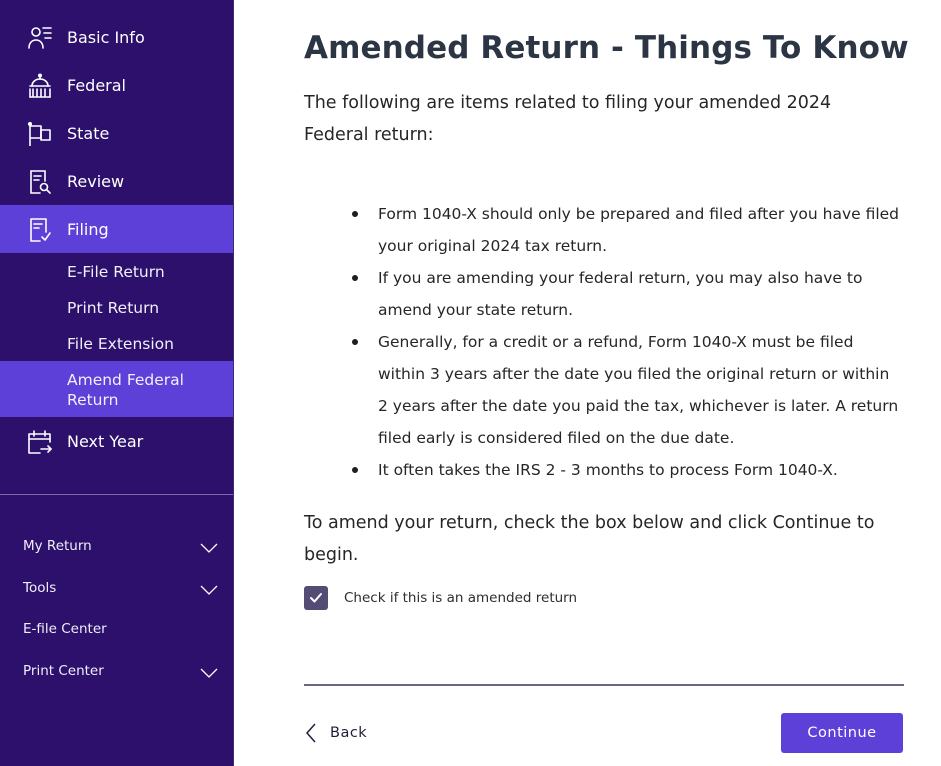 The image size is (941, 766). Describe the element at coordinates (116, 229) in the screenshot. I see `sidebar-item-filing: Filing` at that location.